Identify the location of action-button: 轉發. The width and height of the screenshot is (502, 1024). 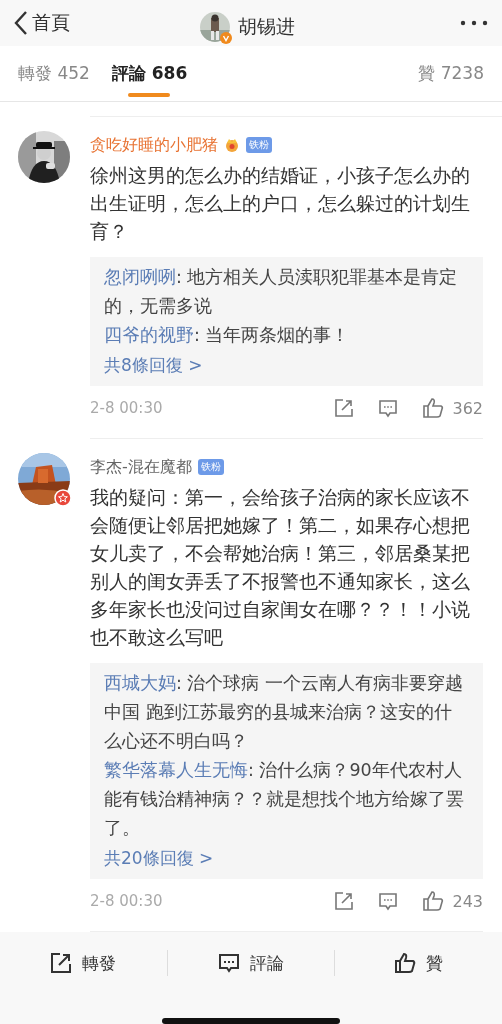
(83, 963).